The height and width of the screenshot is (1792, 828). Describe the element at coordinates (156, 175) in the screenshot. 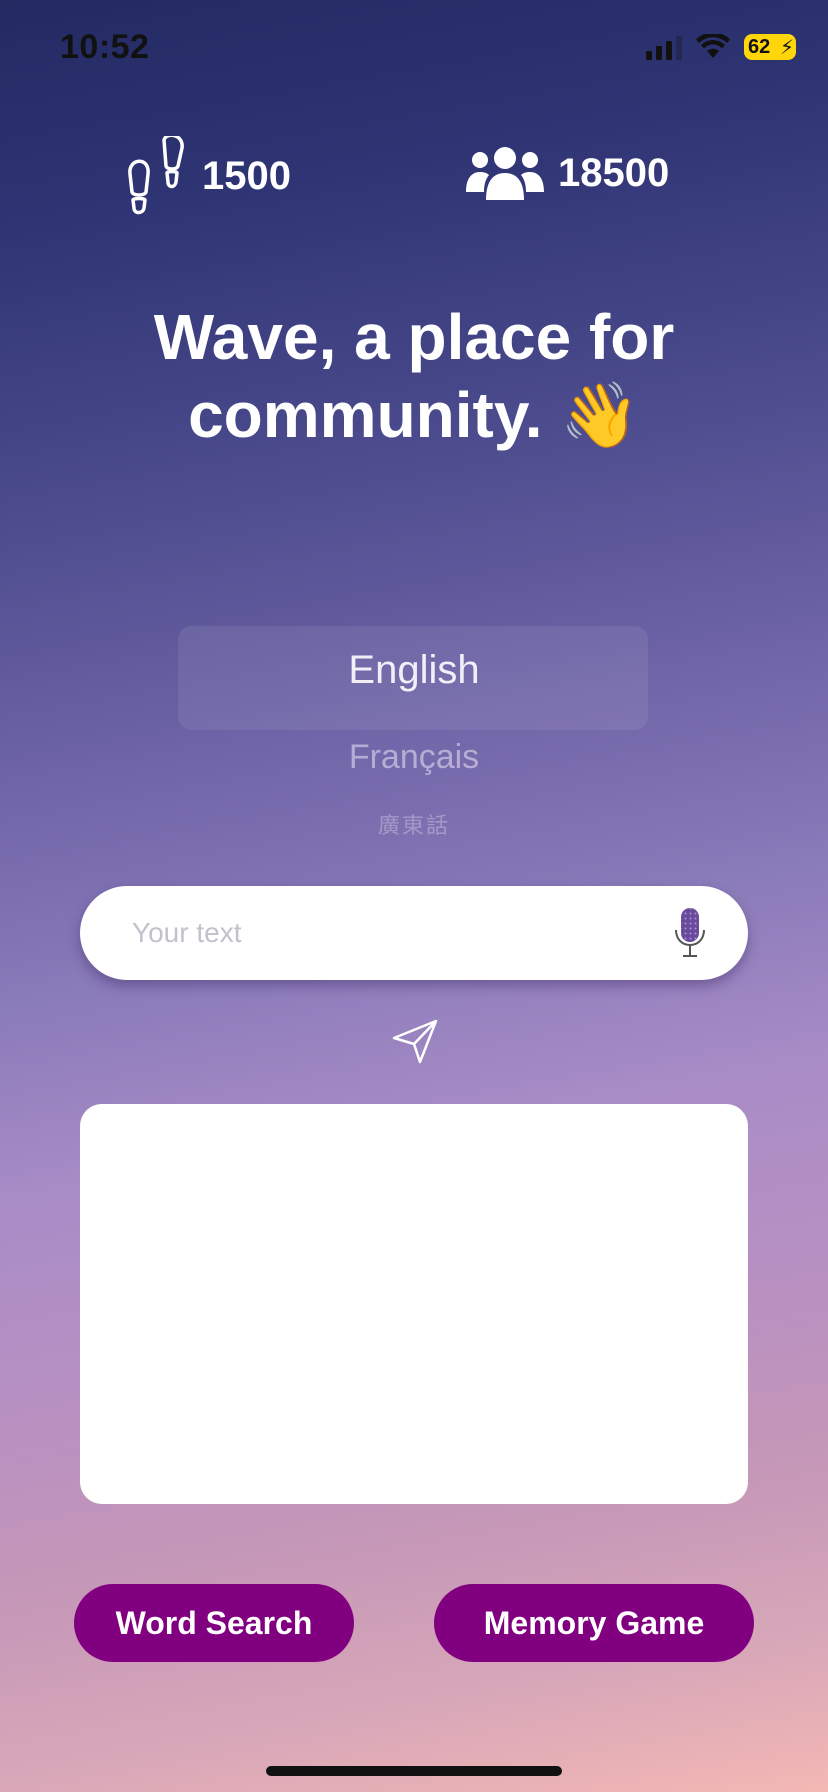

I see `footprints-icon` at that location.